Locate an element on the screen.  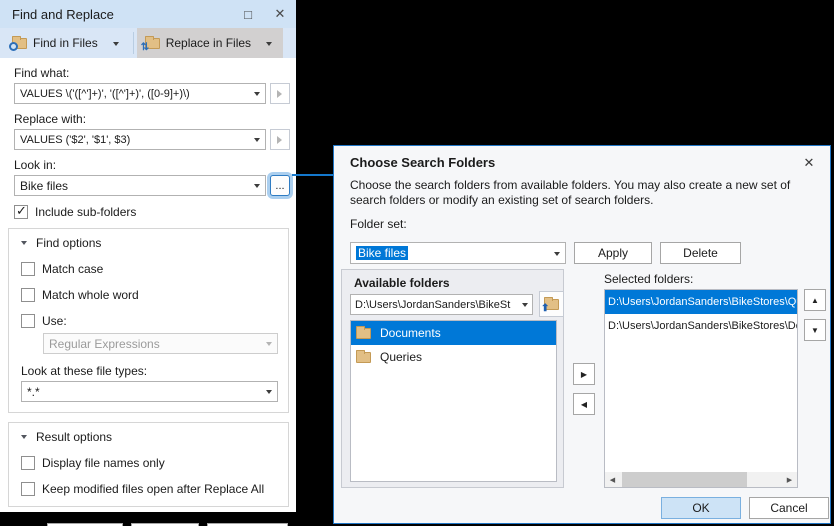
find-in-files-group: Find in Files is located at coordinates (67, 43).